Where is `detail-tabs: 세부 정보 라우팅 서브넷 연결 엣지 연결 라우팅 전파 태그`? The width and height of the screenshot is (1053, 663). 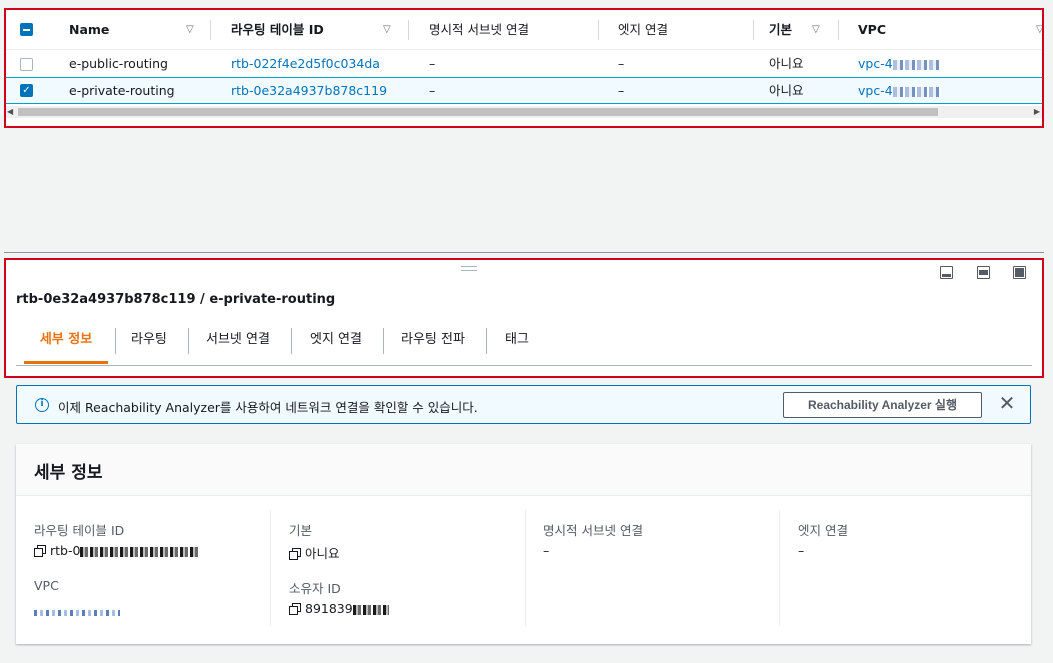
detail-tabs: 세부 정보 라우팅 서브넷 연결 엣지 연결 라우팅 전파 태그 is located at coordinates (524, 345).